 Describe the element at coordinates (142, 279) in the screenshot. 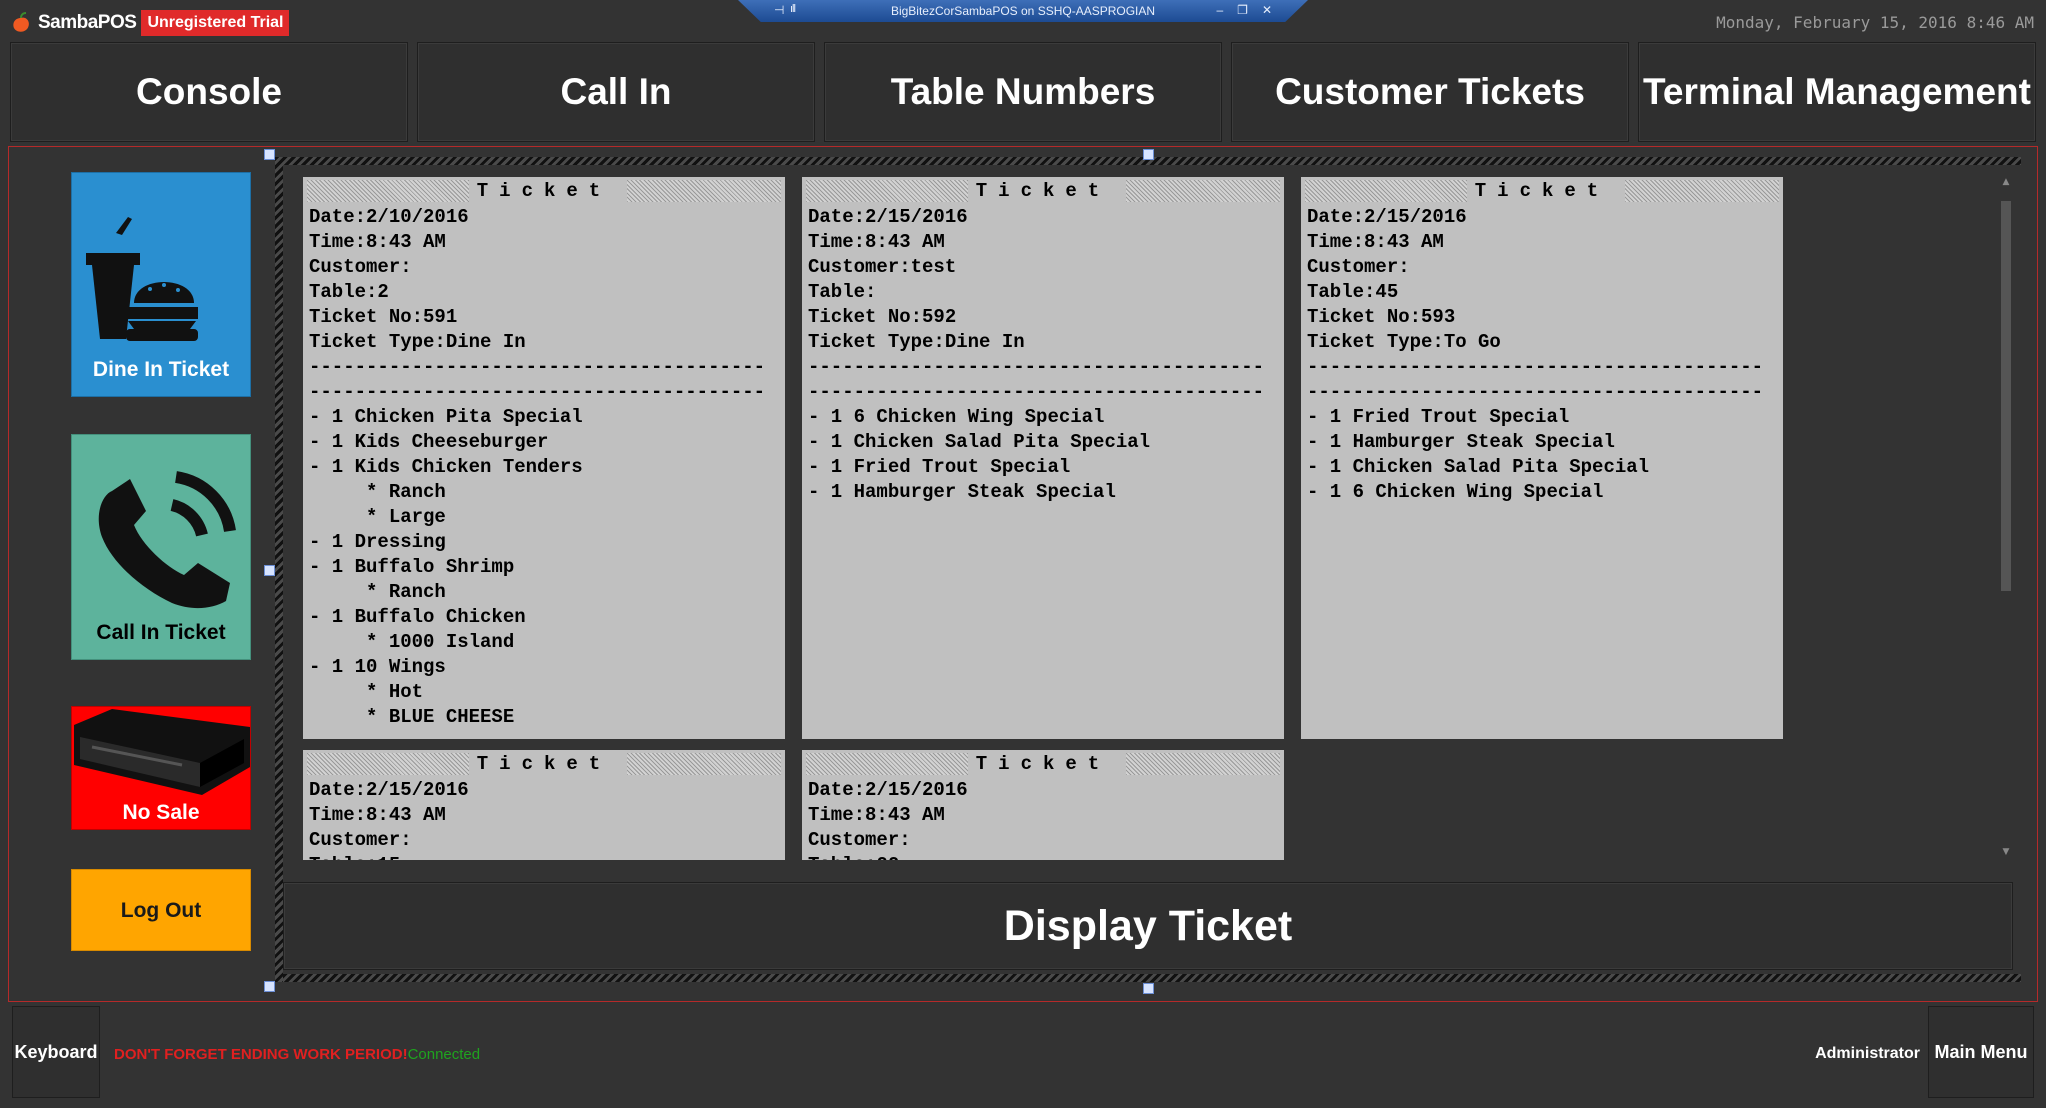

I see `dine-in-icon` at that location.